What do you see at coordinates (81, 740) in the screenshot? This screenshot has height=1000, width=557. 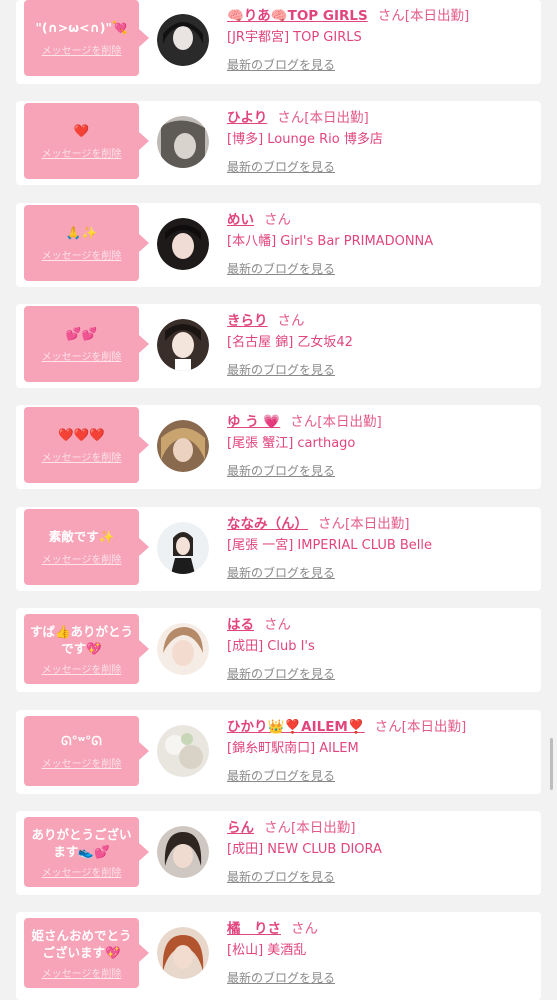 I see `message-text: ᘏ°ʷ°ᘏ` at bounding box center [81, 740].